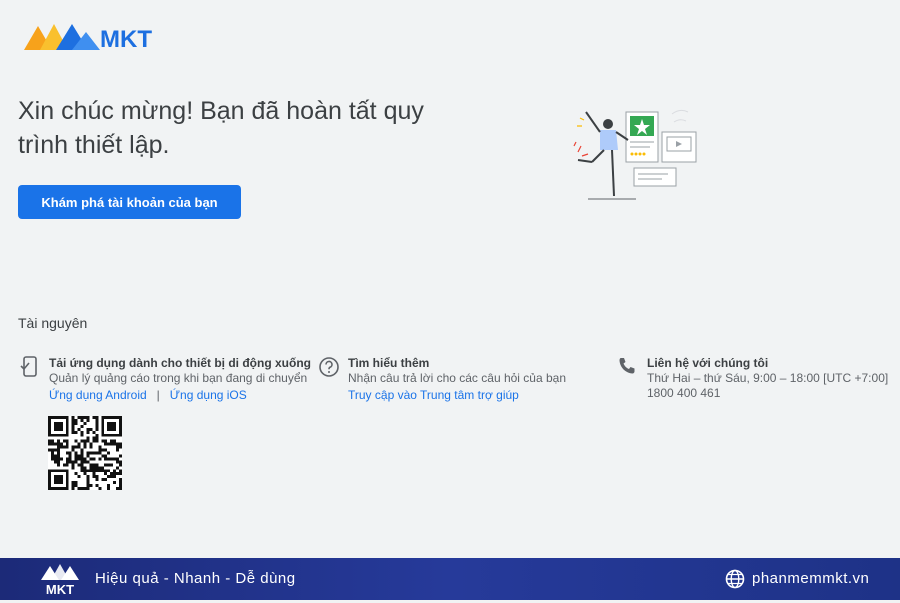 The image size is (900, 603). Describe the element at coordinates (85, 453) in the screenshot. I see `qr-code` at that location.